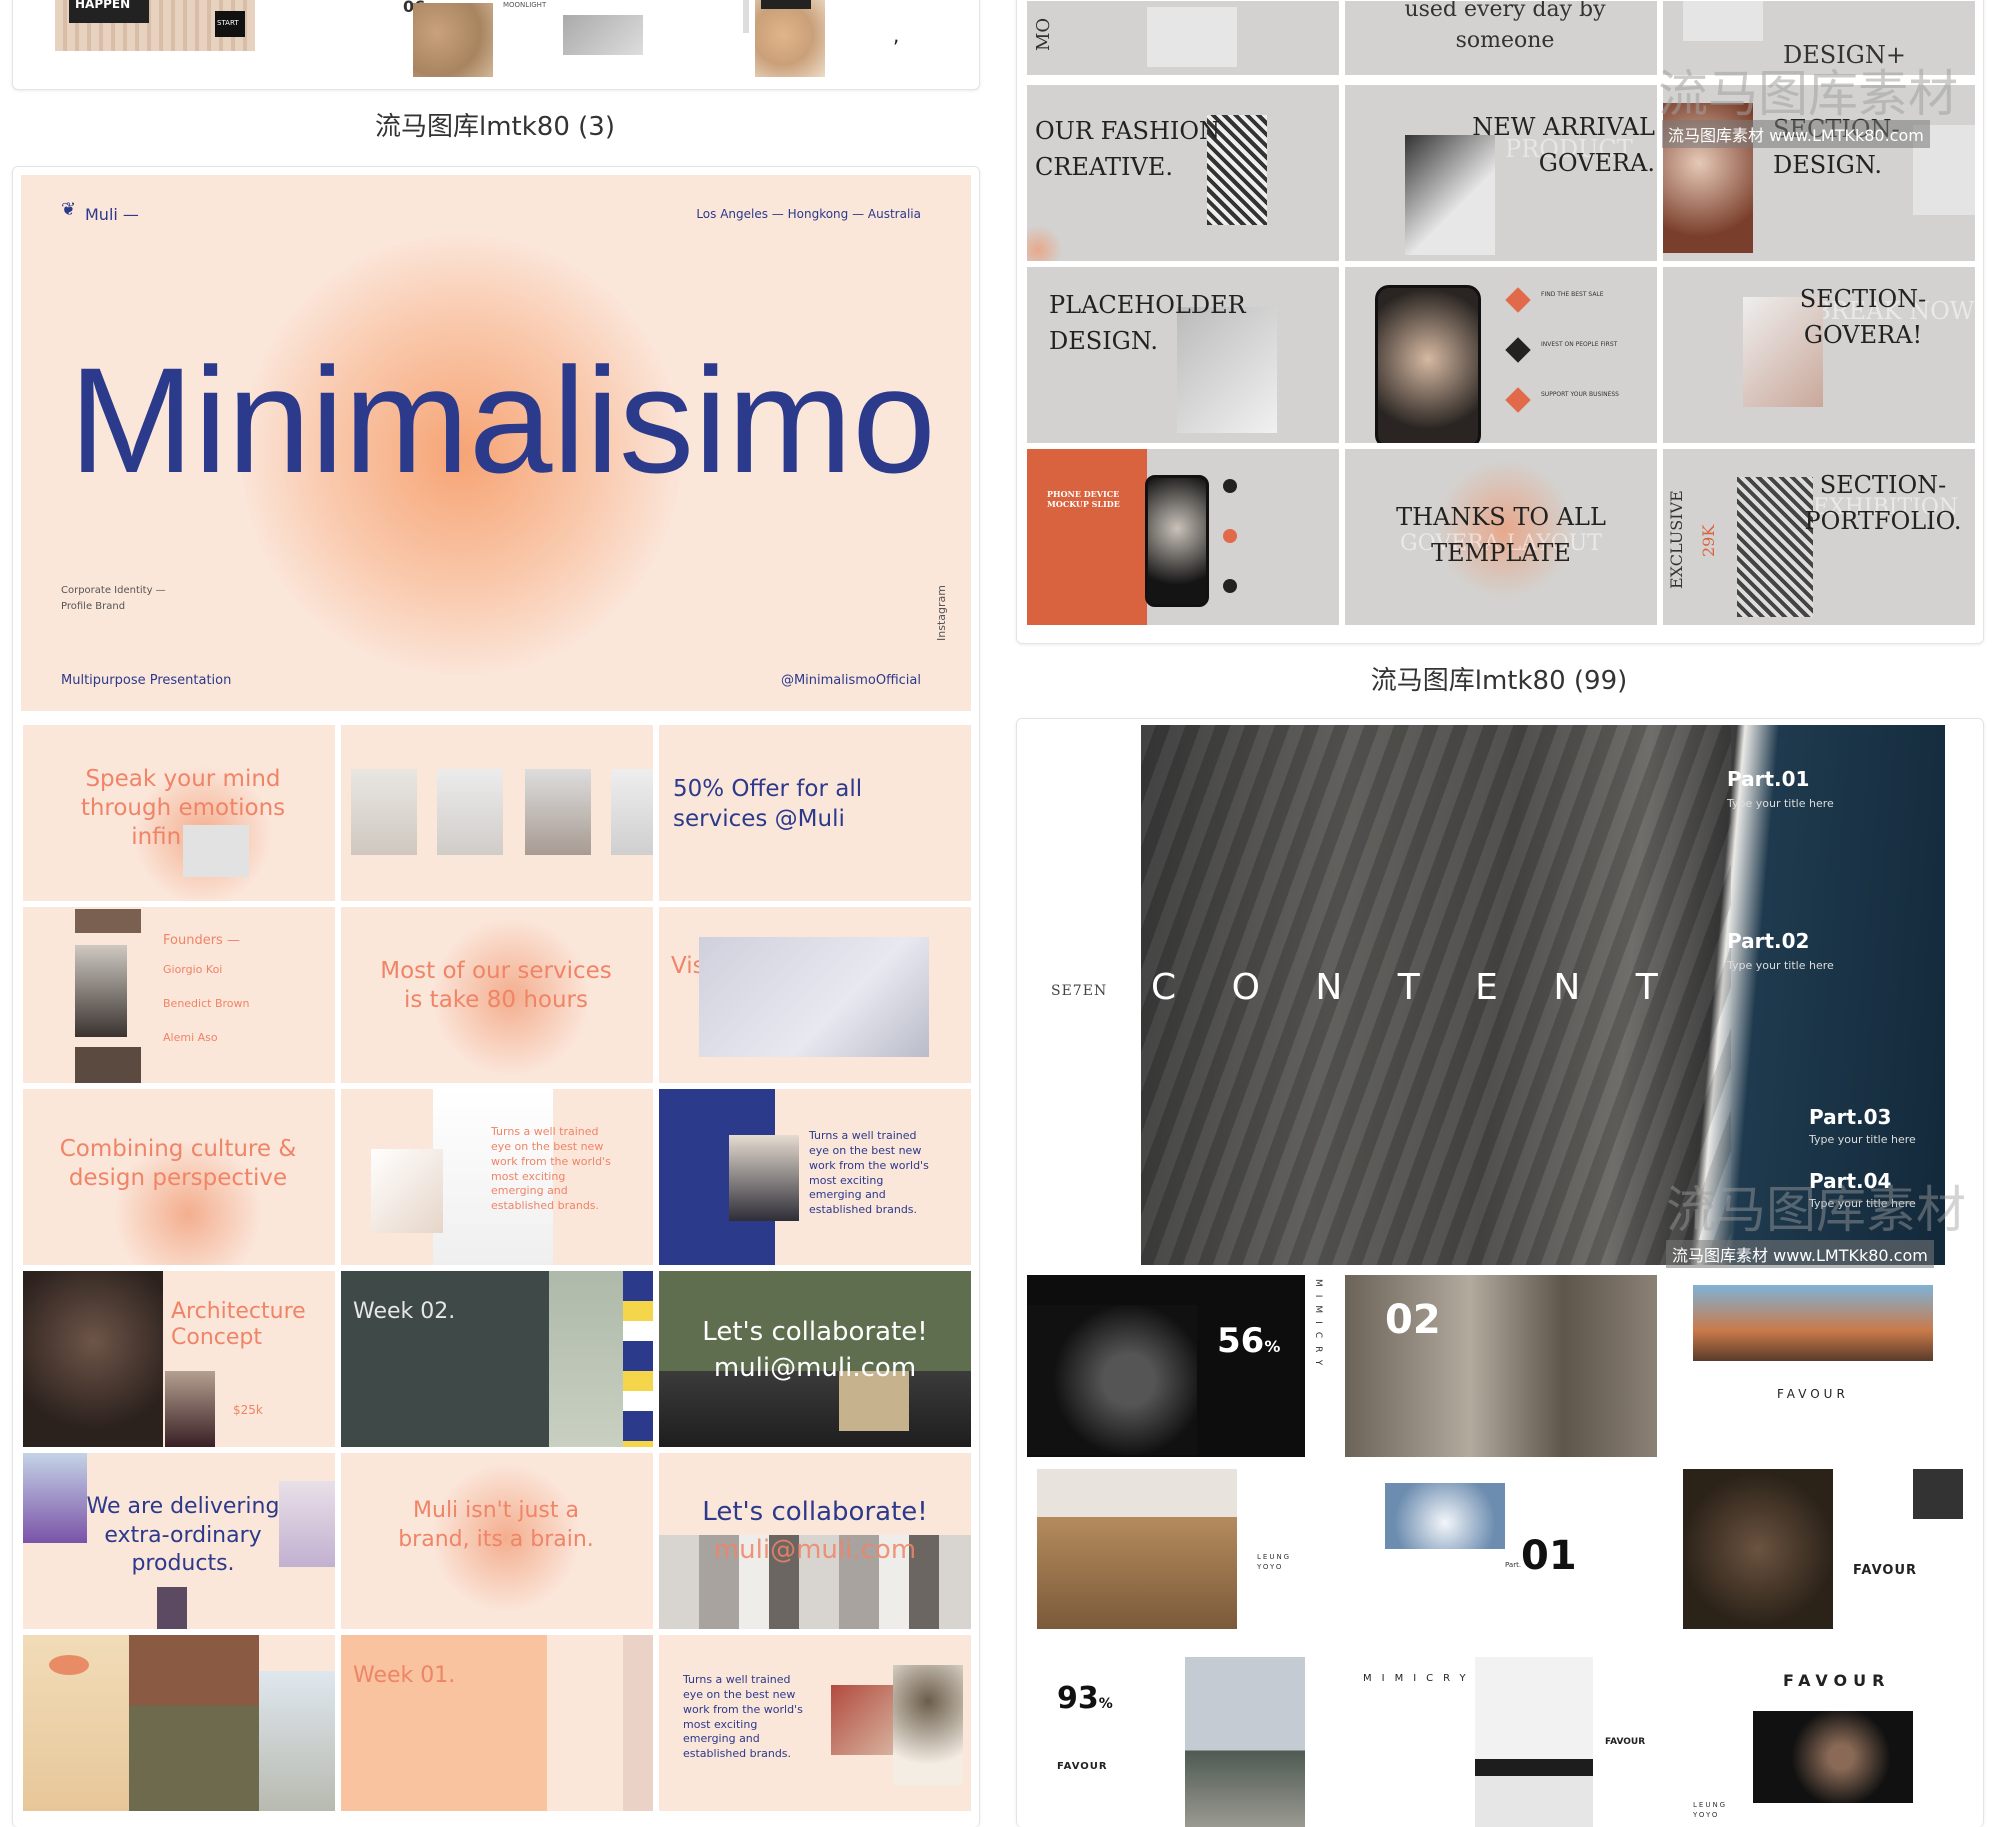 This screenshot has height=1827, width=2000. What do you see at coordinates (808, 214) in the screenshot?
I see `muli-cities: Los Angeles — Hongkong — Australia` at bounding box center [808, 214].